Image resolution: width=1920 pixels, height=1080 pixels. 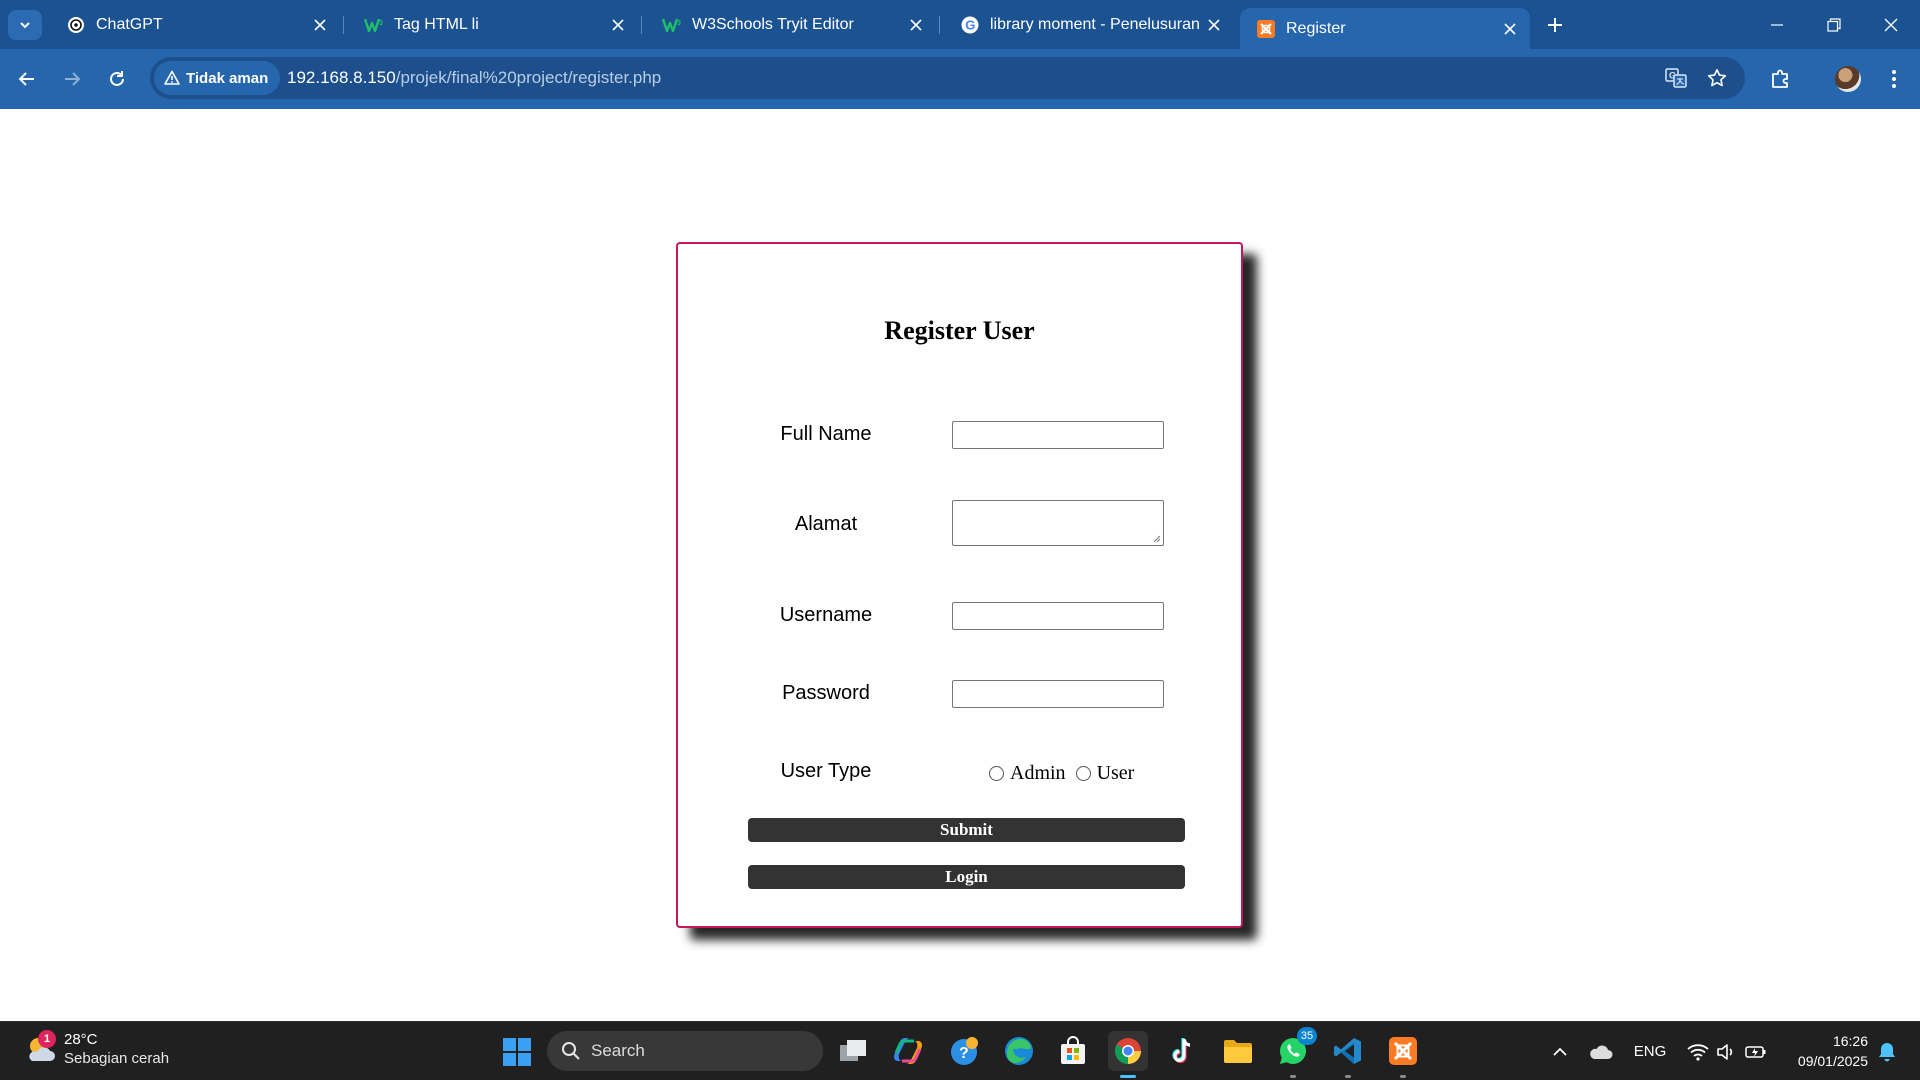 What do you see at coordinates (966, 877) in the screenshot?
I see `login-button: Login` at bounding box center [966, 877].